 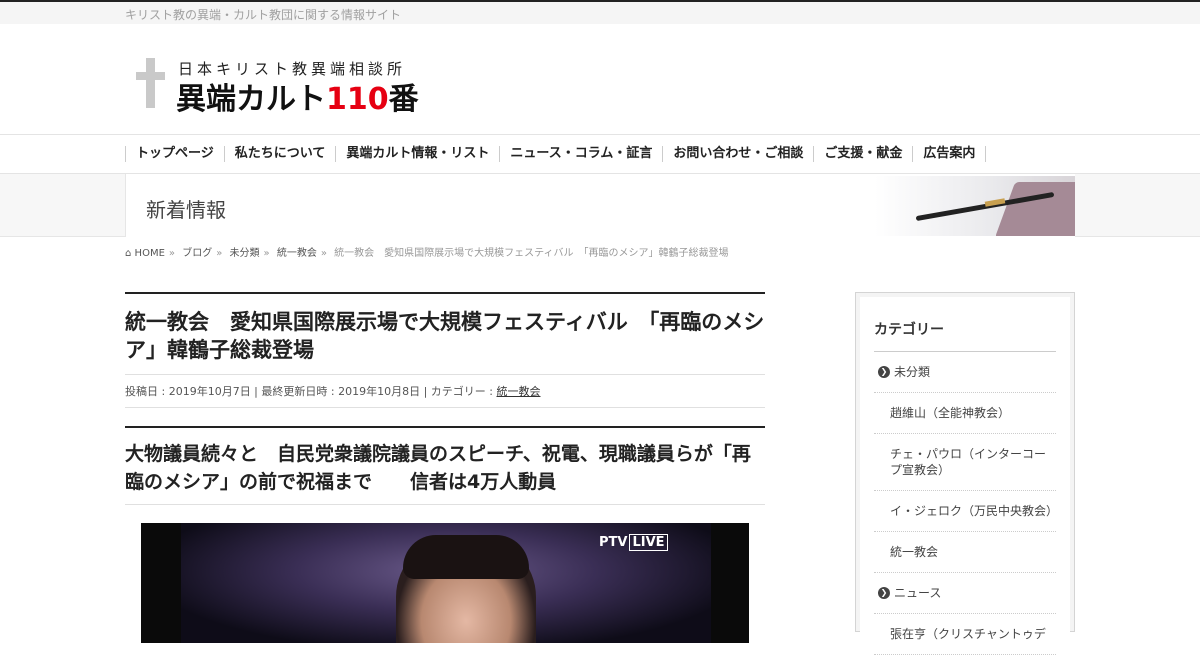 What do you see at coordinates (445, 583) in the screenshot?
I see `video-frame: PTV LIVE` at bounding box center [445, 583].